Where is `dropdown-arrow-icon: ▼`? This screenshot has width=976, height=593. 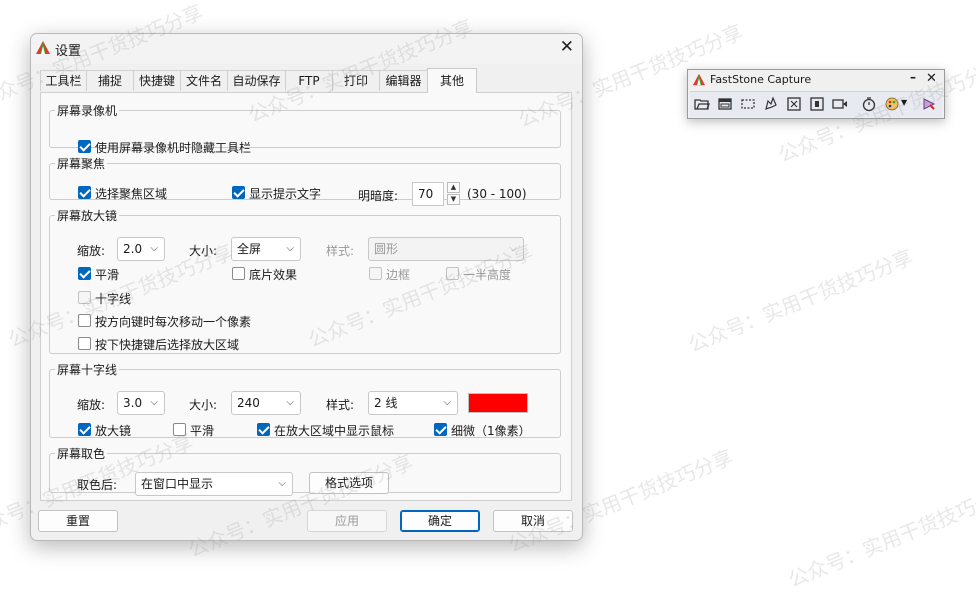
dropdown-arrow-icon: ▼ is located at coordinates (904, 102).